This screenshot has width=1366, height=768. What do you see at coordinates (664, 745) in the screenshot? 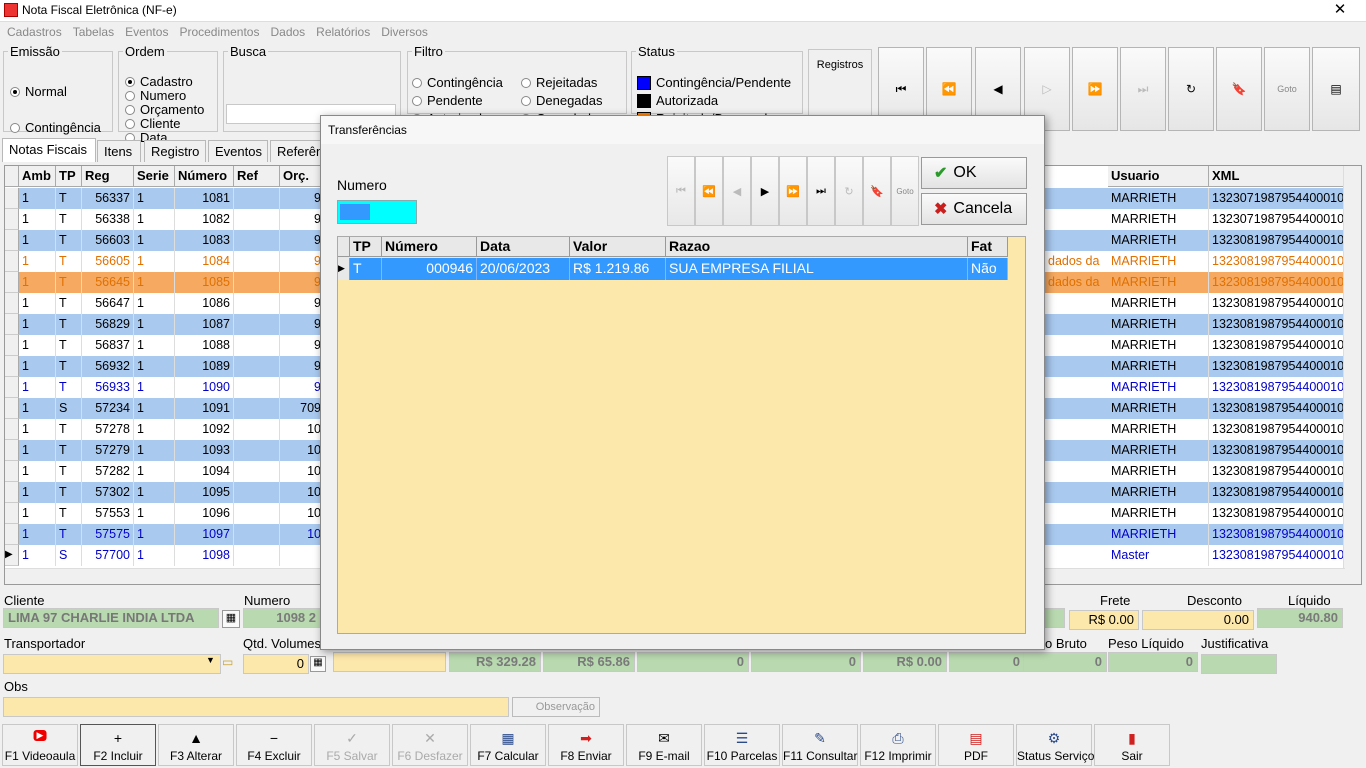
I see `fkey-f9-e-mail: ✉ F9 E-mail` at bounding box center [664, 745].